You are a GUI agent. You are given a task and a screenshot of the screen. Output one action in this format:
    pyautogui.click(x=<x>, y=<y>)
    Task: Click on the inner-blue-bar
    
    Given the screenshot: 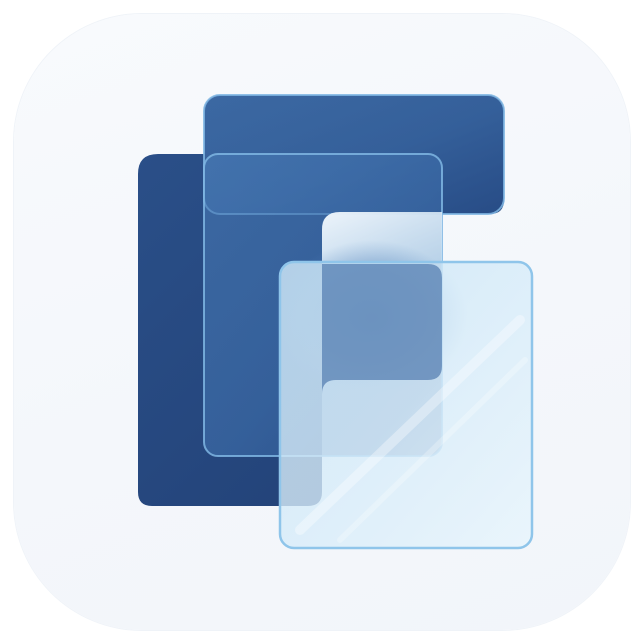 What is the action you would take?
    pyautogui.click(x=382, y=329)
    